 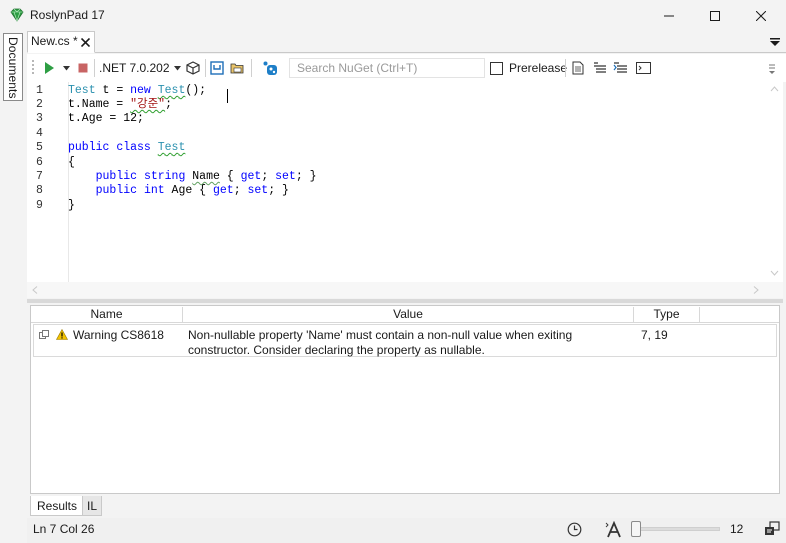 I want to click on maximize-icon, so click(x=715, y=15).